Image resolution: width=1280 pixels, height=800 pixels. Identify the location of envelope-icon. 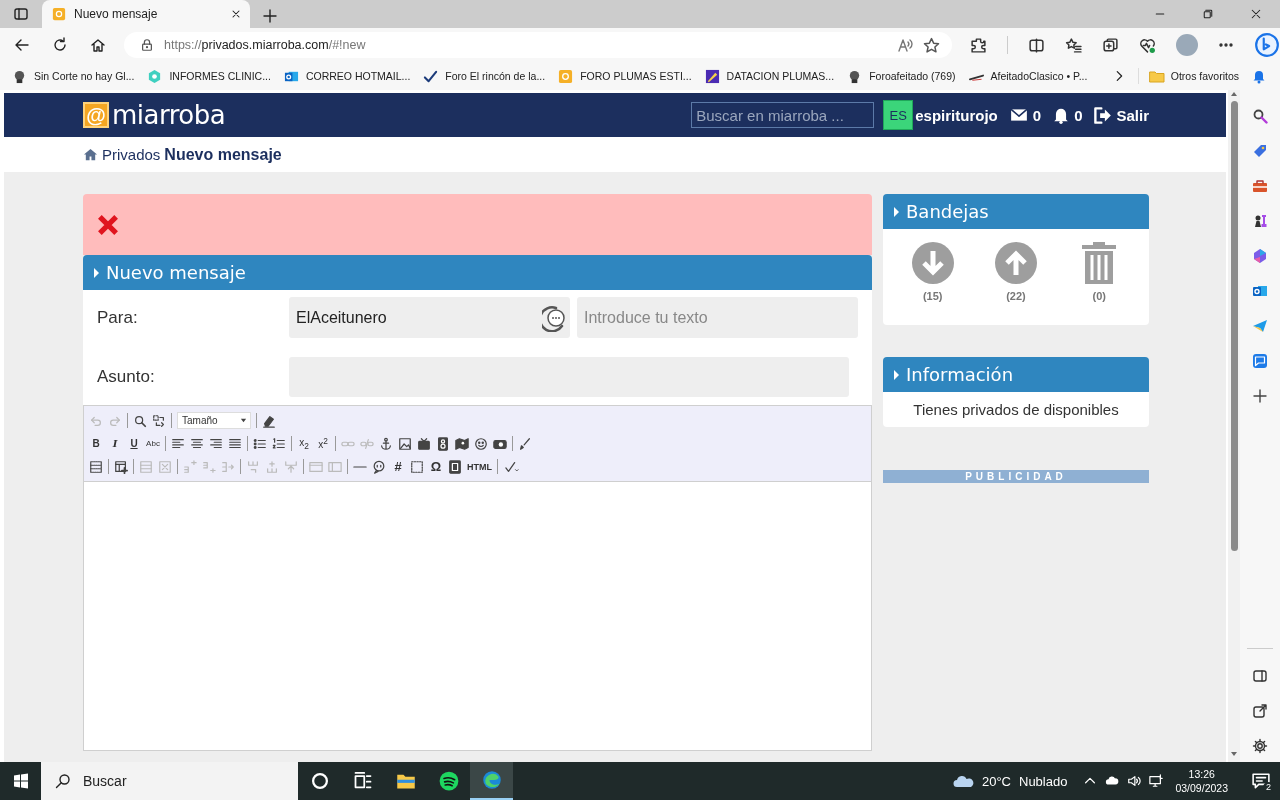
(1018, 115).